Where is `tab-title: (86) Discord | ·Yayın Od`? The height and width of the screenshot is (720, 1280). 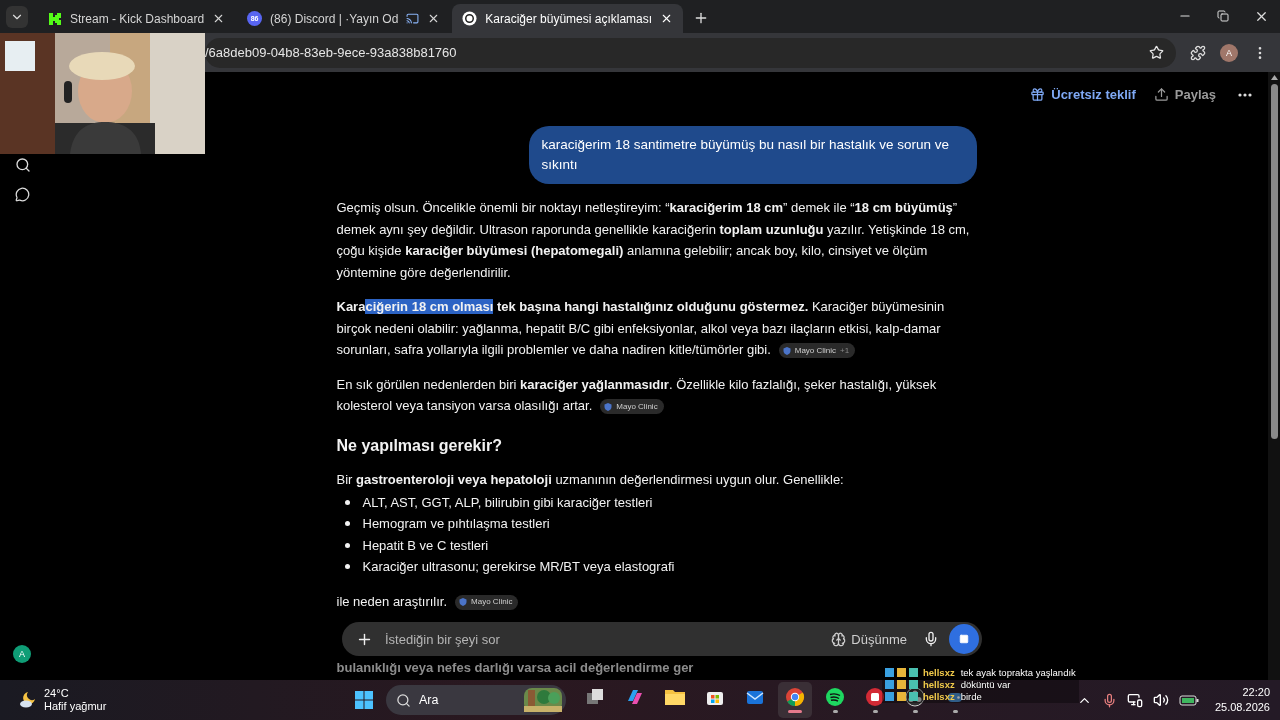 tab-title: (86) Discord | ·Yayın Od is located at coordinates (334, 18).